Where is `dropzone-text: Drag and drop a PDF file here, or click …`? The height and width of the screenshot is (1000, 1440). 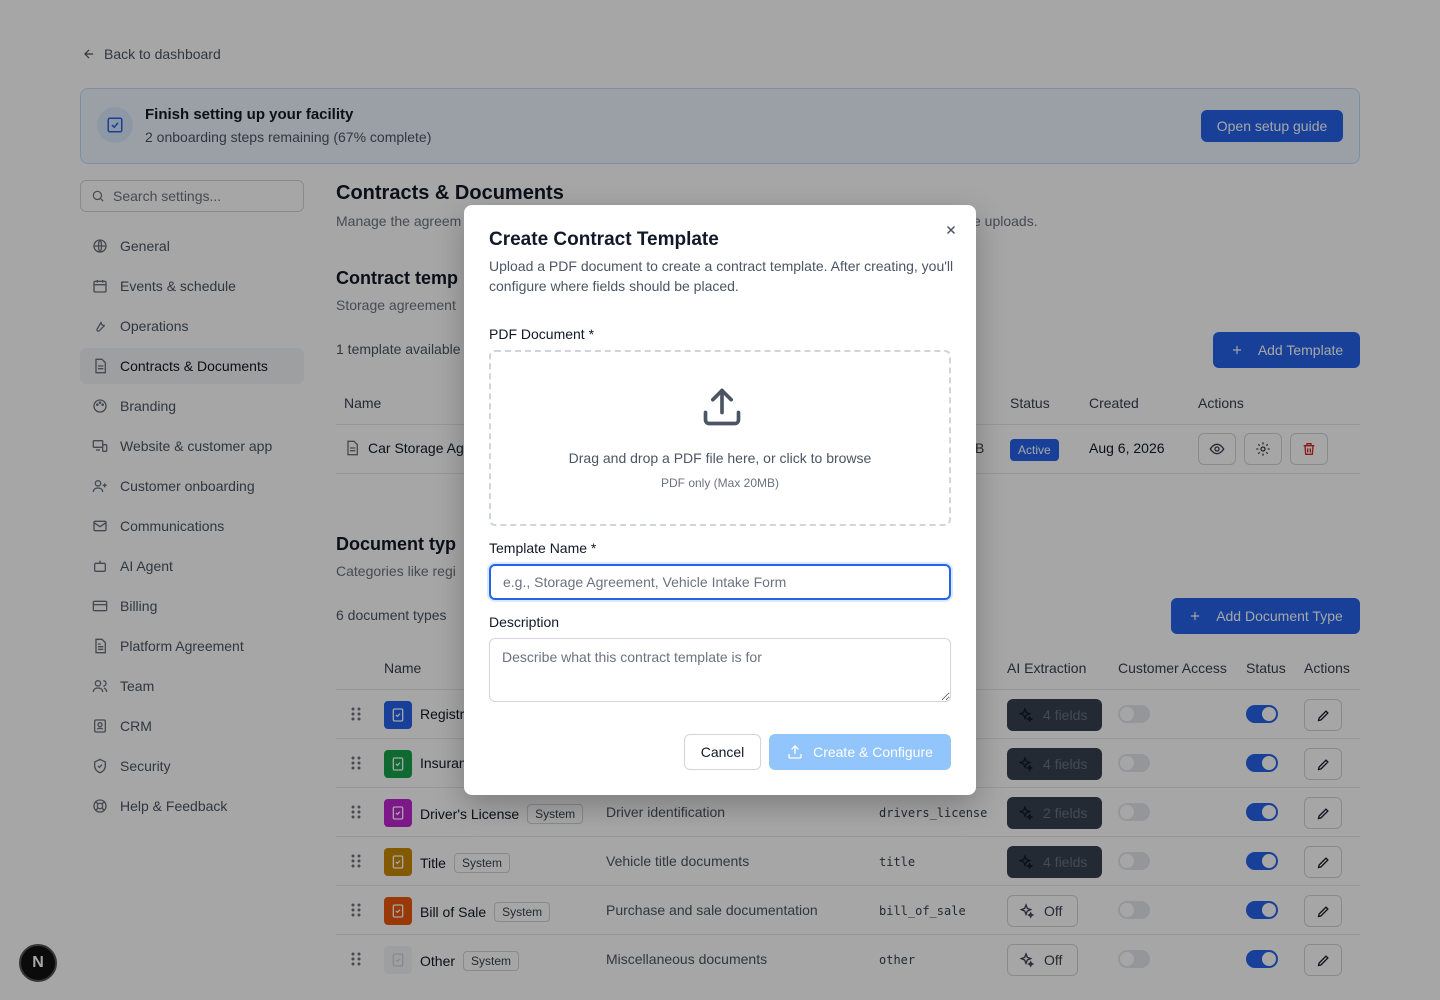 dropzone-text: Drag and drop a PDF file here, or click … is located at coordinates (720, 458).